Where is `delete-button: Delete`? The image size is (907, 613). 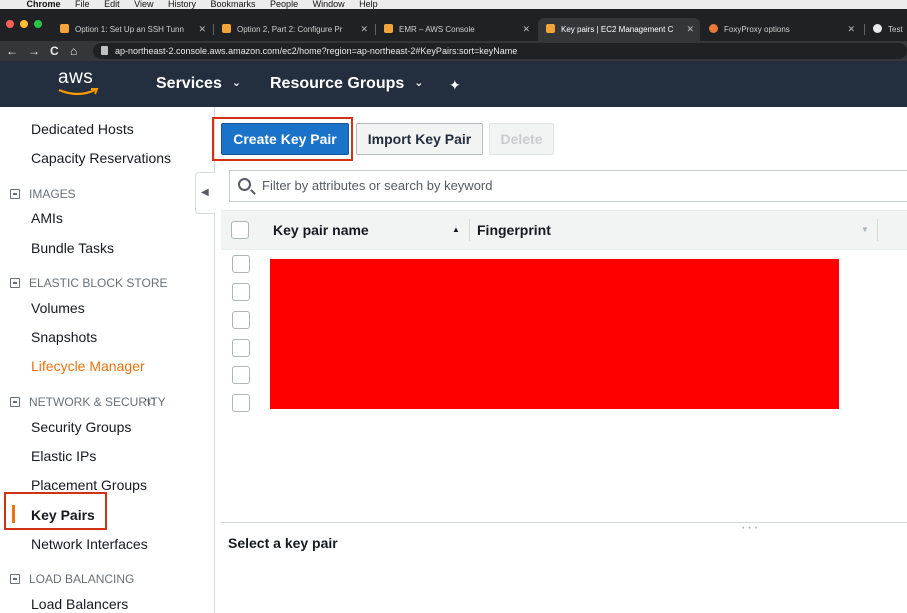
delete-button: Delete is located at coordinates (521, 139).